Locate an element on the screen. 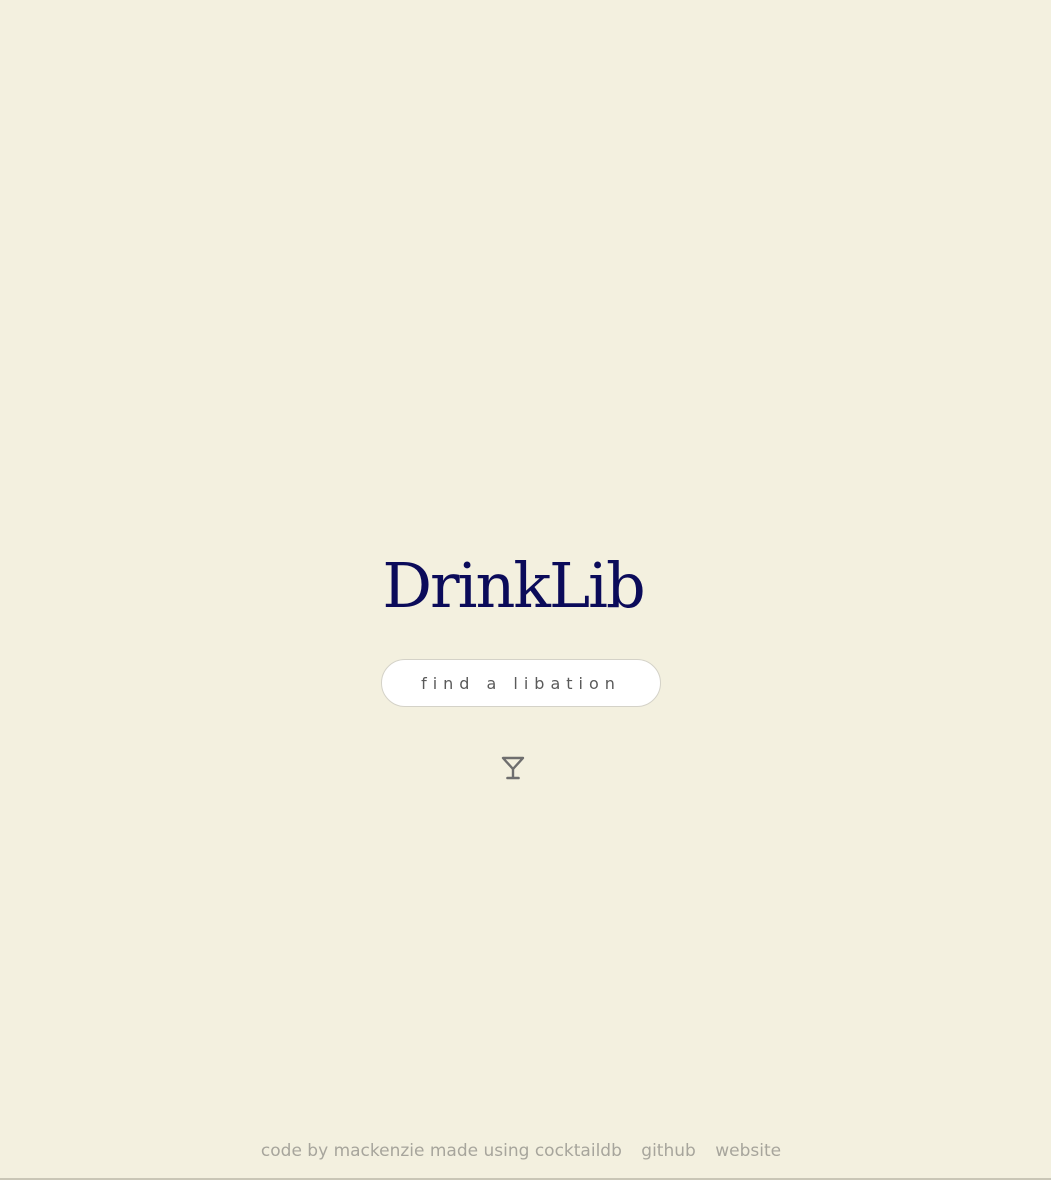  cocktail-glass-icon is located at coordinates (513, 768).